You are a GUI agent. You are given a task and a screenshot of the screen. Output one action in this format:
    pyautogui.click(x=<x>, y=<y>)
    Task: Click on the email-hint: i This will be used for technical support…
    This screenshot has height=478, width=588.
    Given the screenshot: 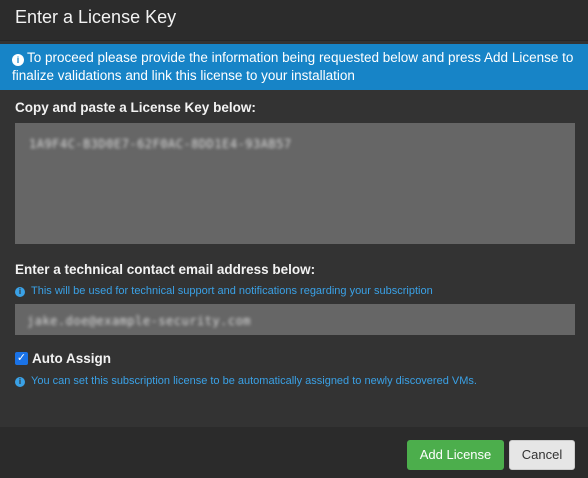 What is the action you would take?
    pyautogui.click(x=224, y=291)
    